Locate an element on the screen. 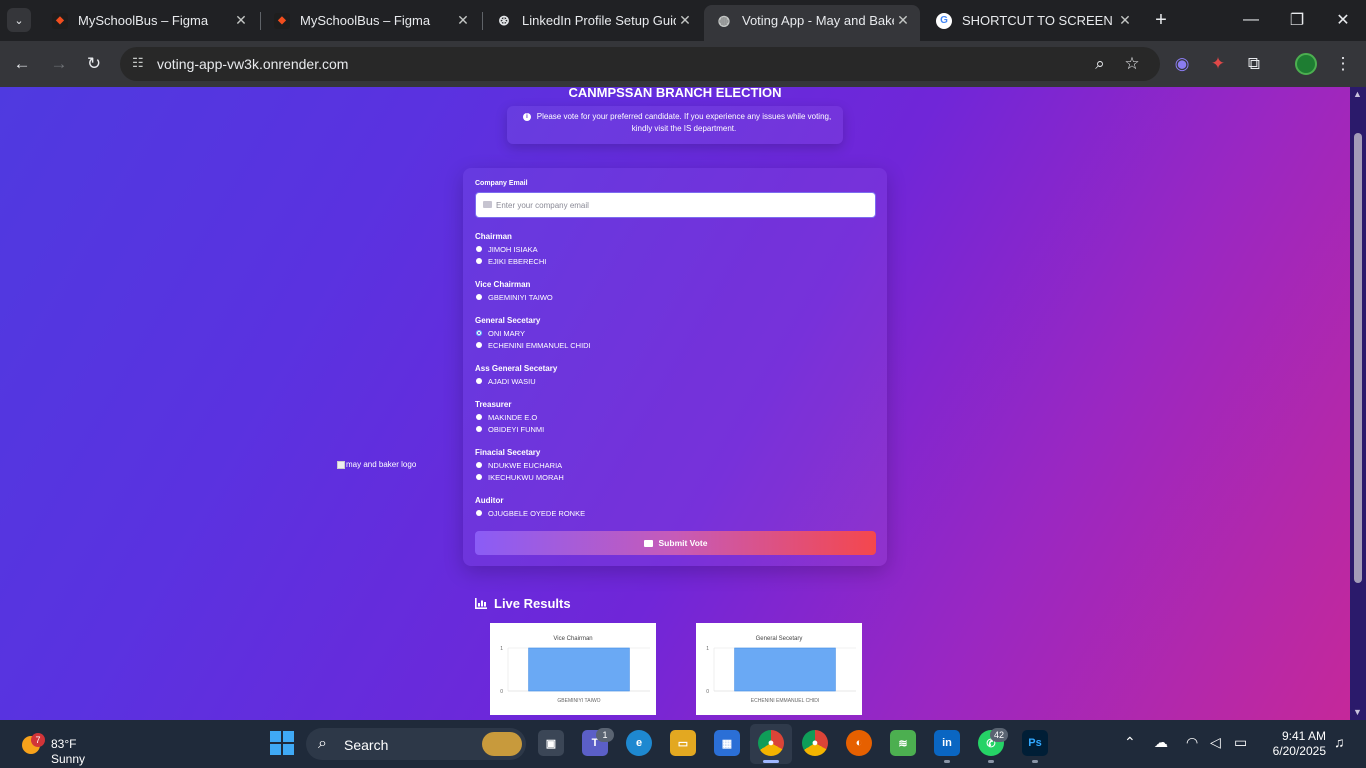 This screenshot has width=1366, height=768. tab-search-button: ⌄ is located at coordinates (19, 20).